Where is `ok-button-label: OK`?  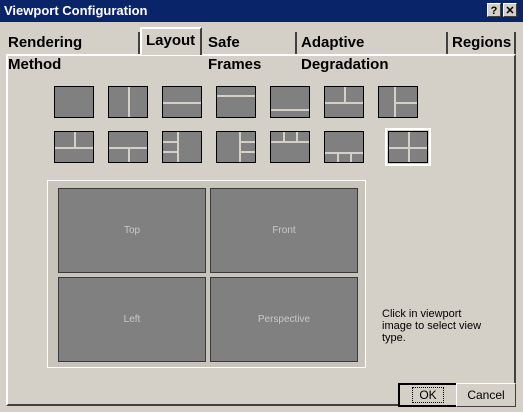
ok-button-label: OK is located at coordinates (428, 395).